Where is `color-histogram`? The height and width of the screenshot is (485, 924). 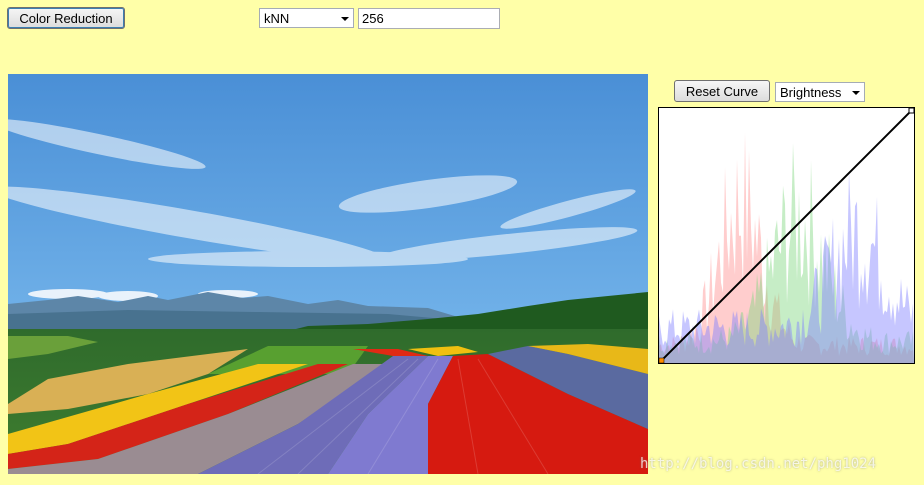 color-histogram is located at coordinates (786, 247).